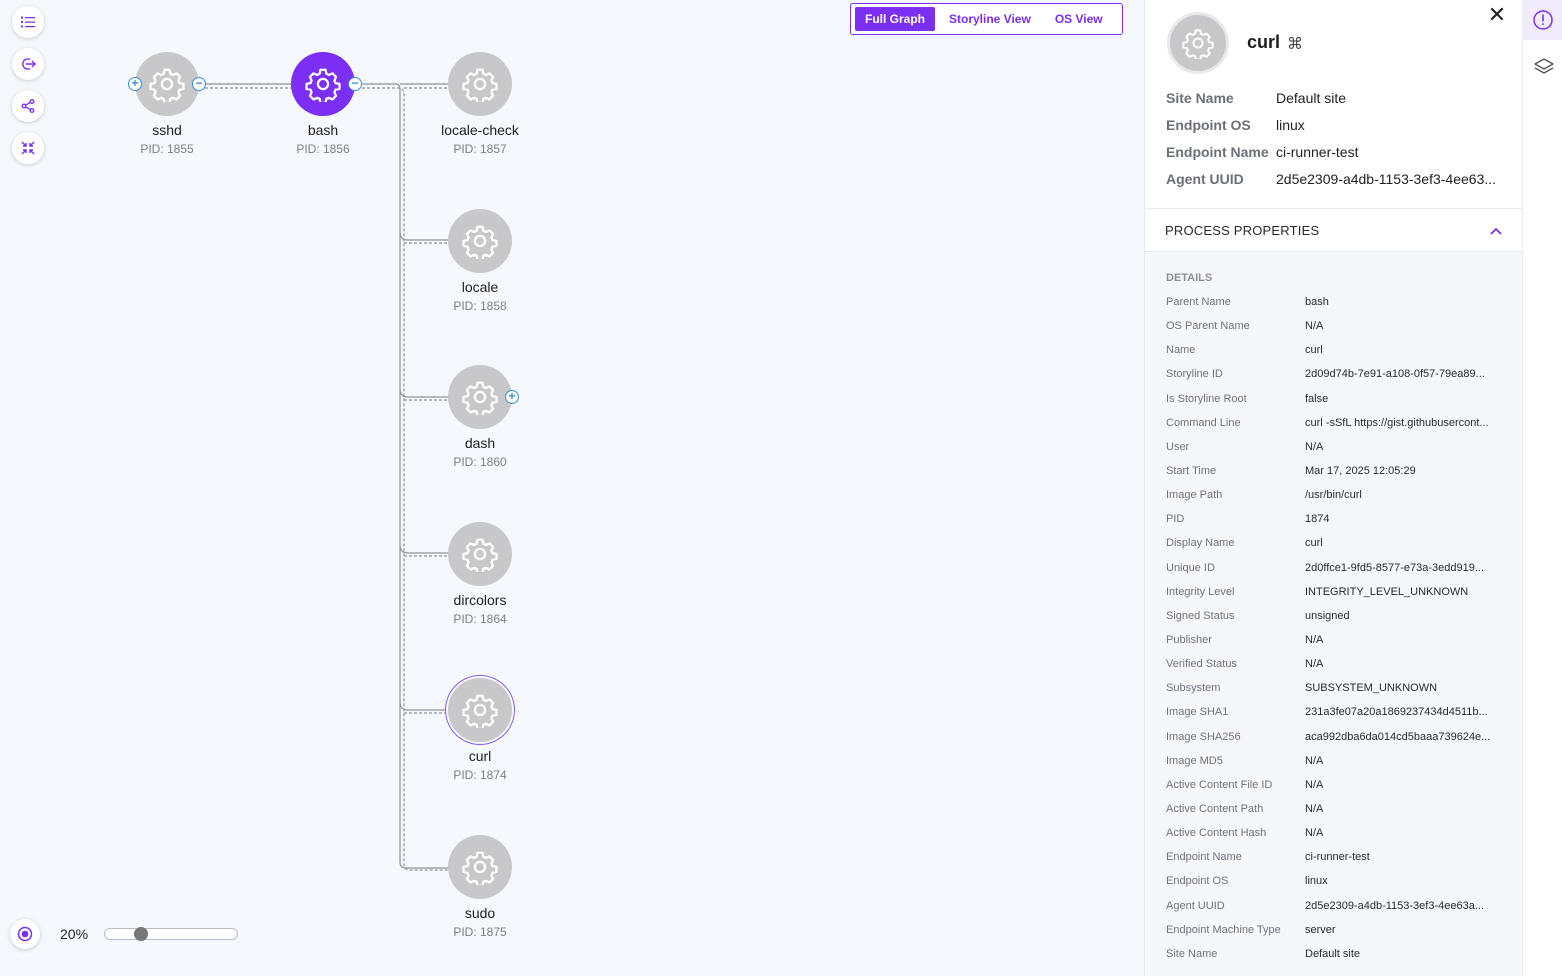 The width and height of the screenshot is (1562, 976). I want to click on list-icon, so click(28, 22).